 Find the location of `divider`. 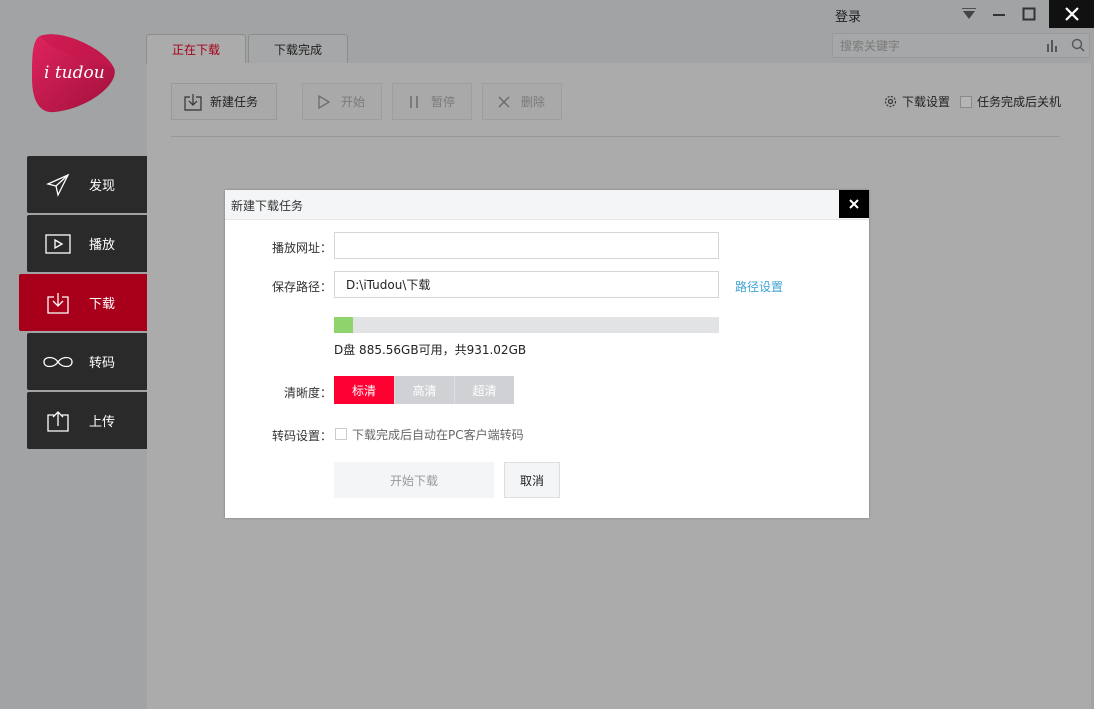

divider is located at coordinates (615, 136).